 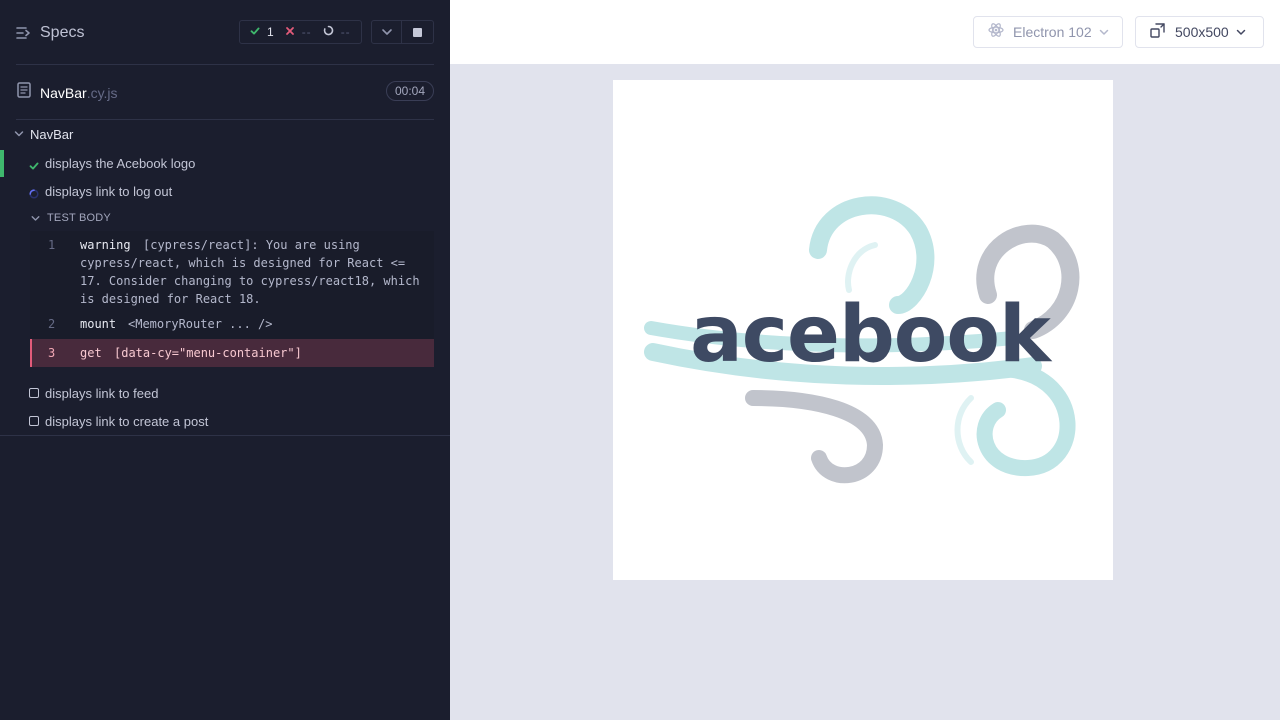 I want to click on test-item: displays link to feed, so click(x=225, y=393).